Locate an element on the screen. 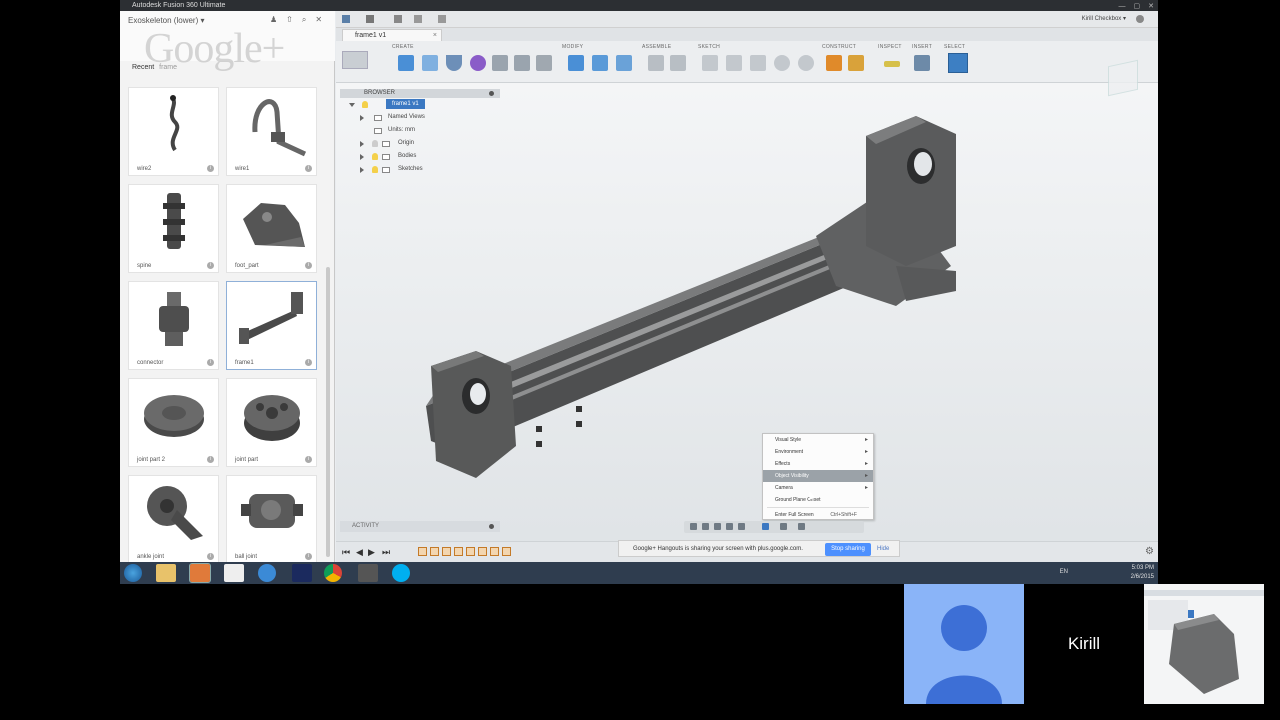 This screenshot has width=1280, height=720. group-inspect: INSPECT is located at coordinates (890, 47).